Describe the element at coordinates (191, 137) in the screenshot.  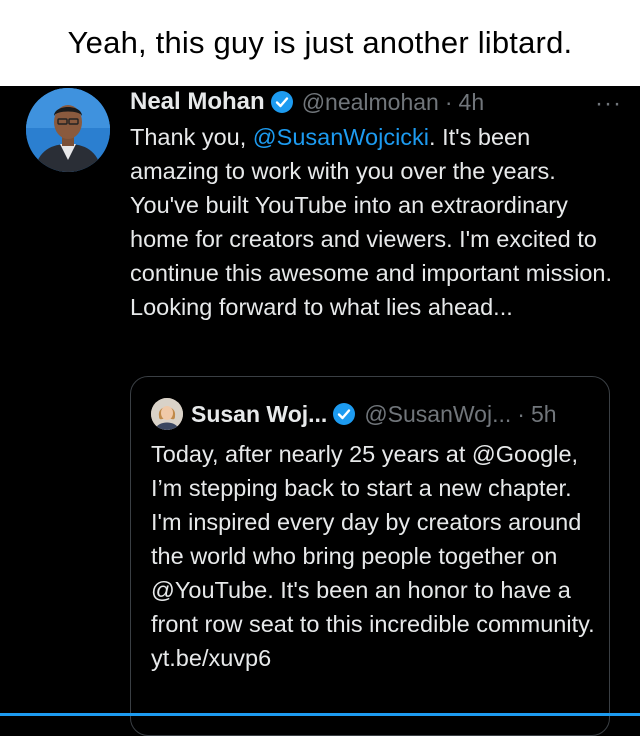
I see `tweet-text-prefix: Thank you,` at that location.